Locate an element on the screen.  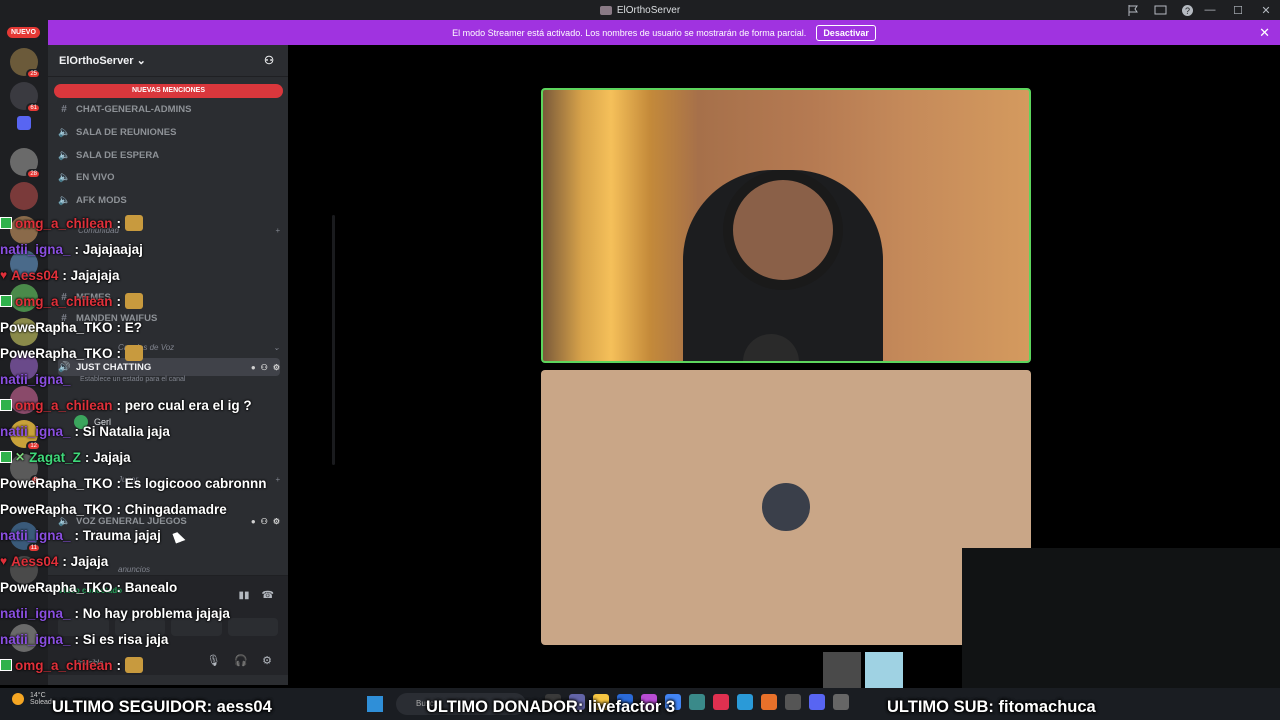
add-member-icon: ⚇ is located at coordinates (269, 60).